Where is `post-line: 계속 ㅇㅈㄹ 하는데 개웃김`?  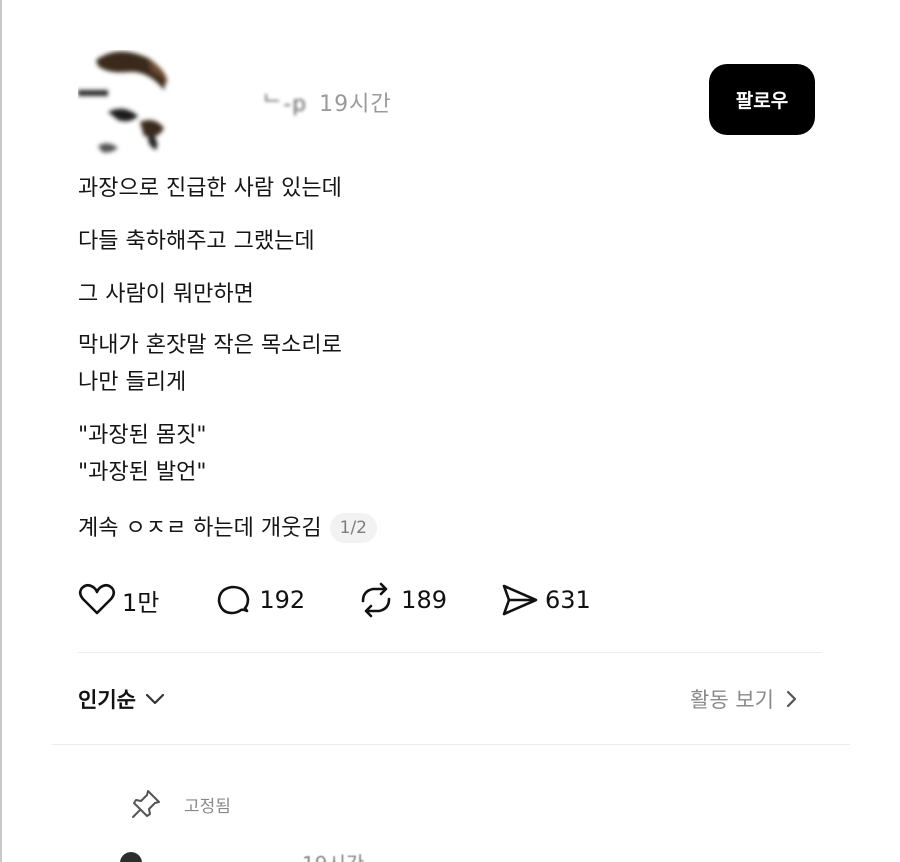
post-line: 계속 ㅇㅈㄹ 하는데 개웃김 is located at coordinates (200, 528).